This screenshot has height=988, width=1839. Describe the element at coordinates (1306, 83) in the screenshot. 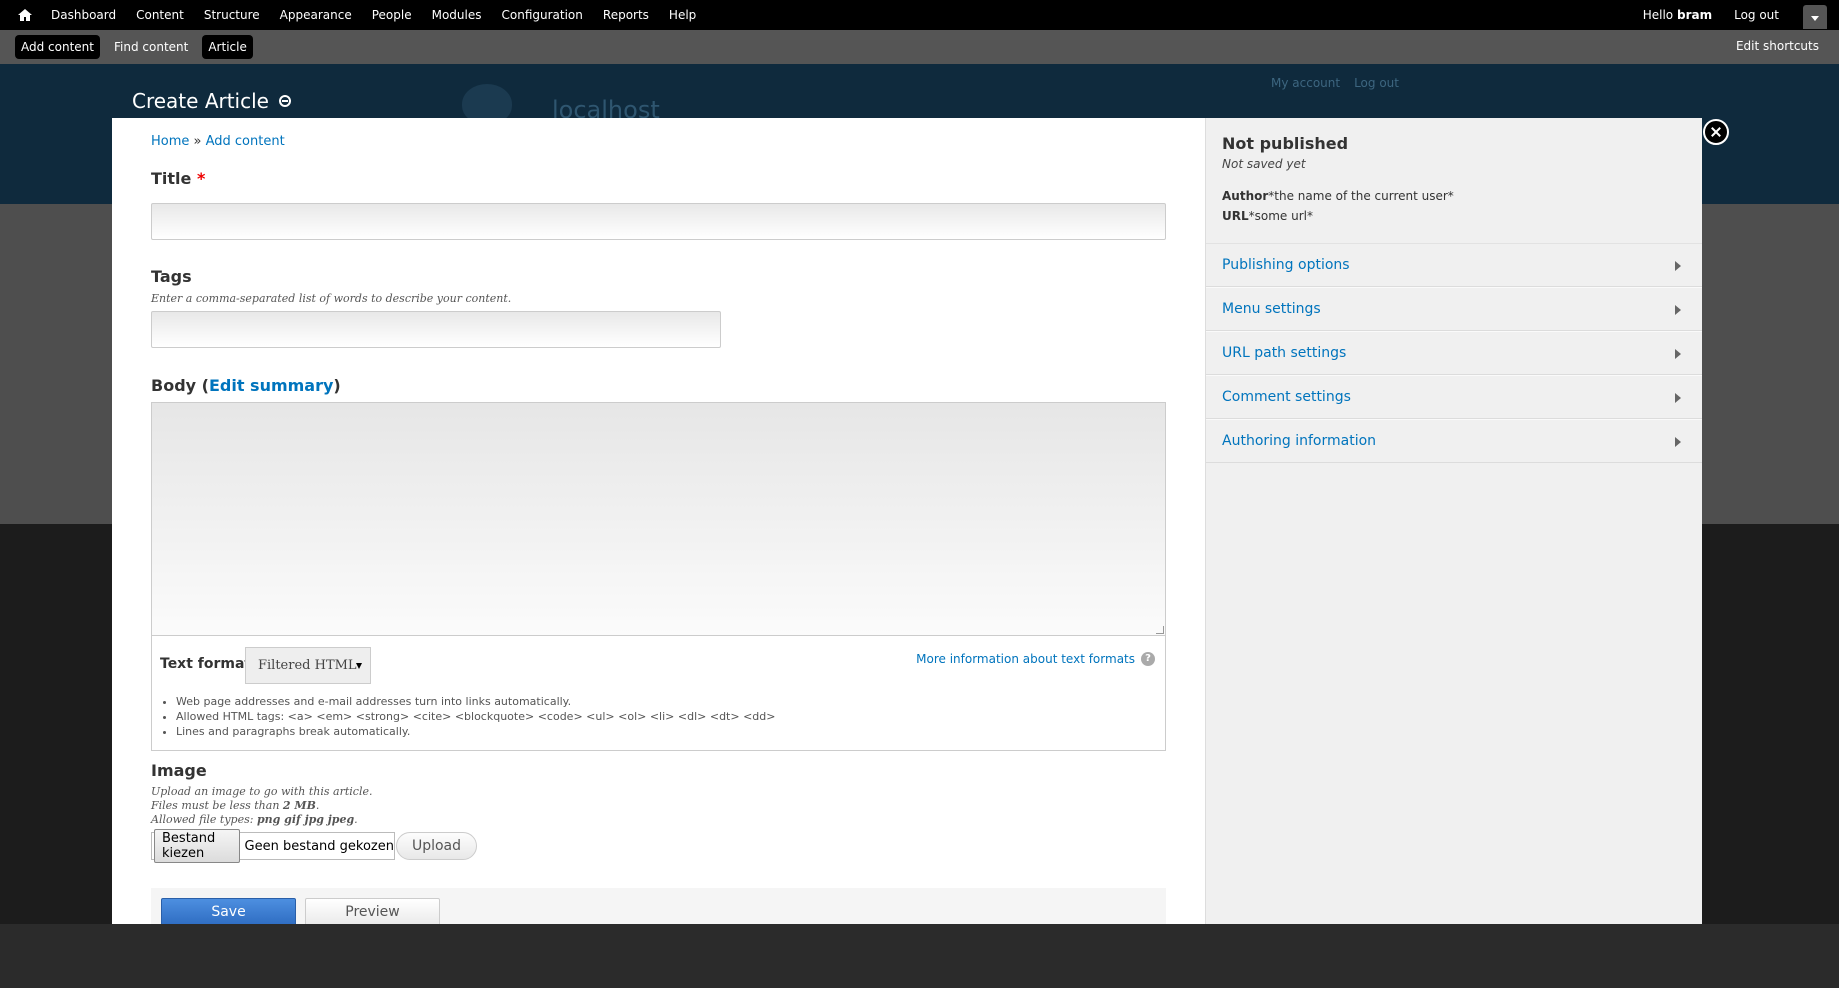

I see `background-my-account: My account` at that location.